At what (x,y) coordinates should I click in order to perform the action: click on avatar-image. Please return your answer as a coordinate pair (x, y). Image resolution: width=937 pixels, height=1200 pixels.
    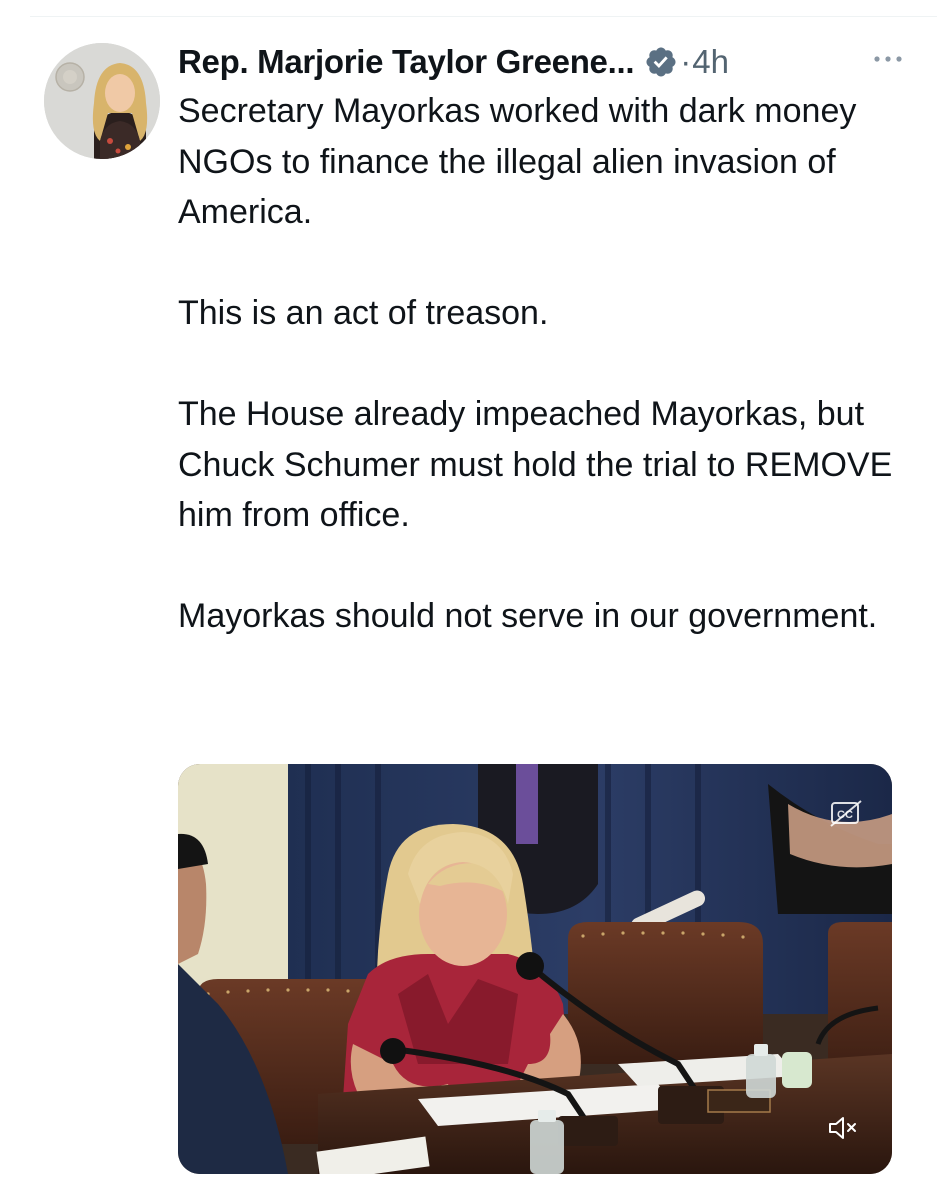
    Looking at the image, I should click on (102, 101).